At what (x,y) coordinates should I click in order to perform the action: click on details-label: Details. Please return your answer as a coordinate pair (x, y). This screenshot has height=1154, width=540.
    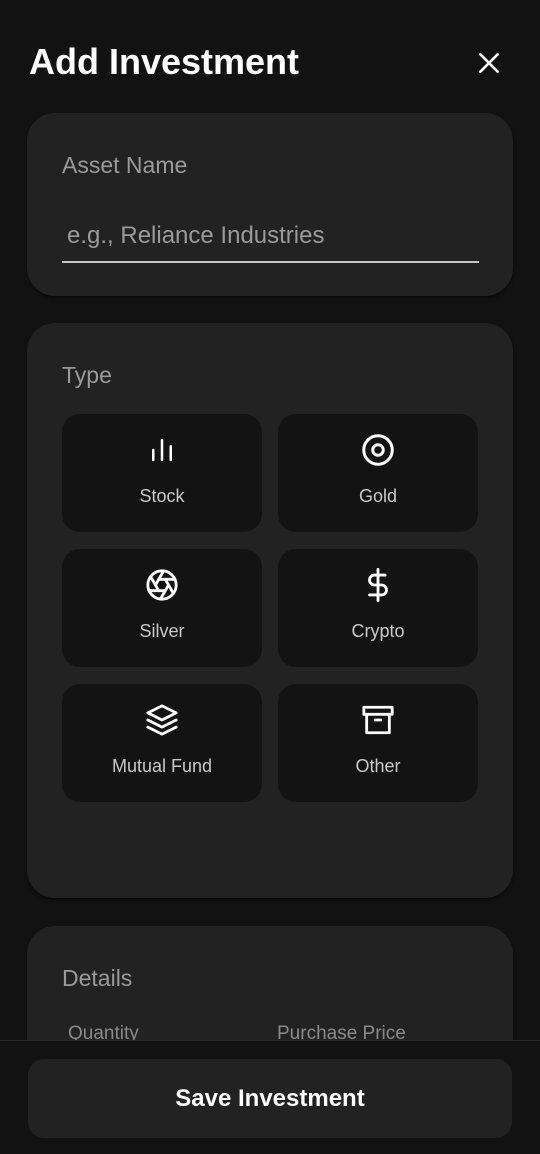
    Looking at the image, I should click on (97, 978).